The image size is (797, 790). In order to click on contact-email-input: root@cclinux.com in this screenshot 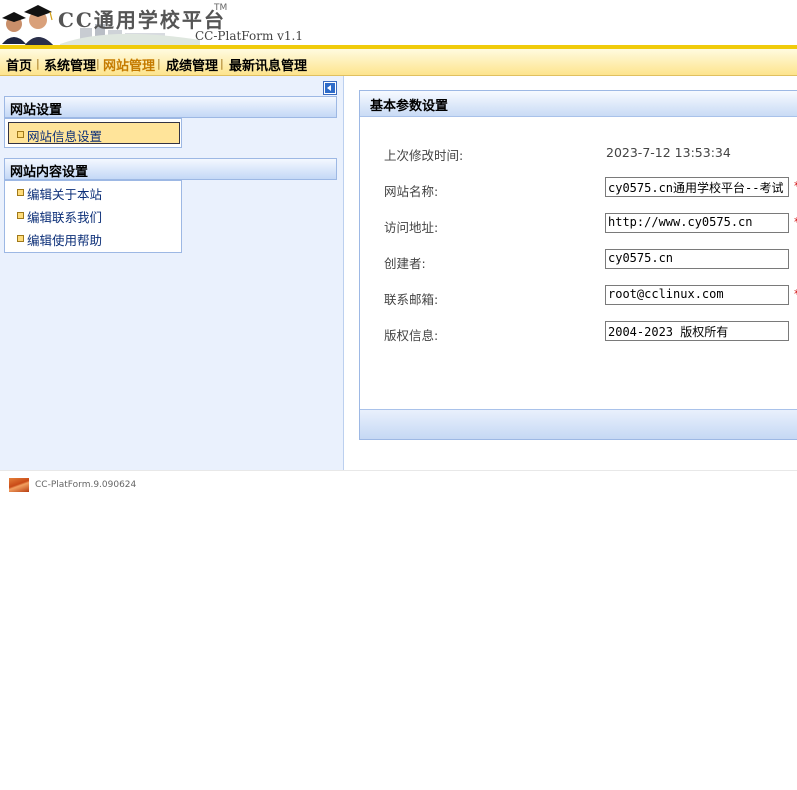, I will do `click(697, 295)`.